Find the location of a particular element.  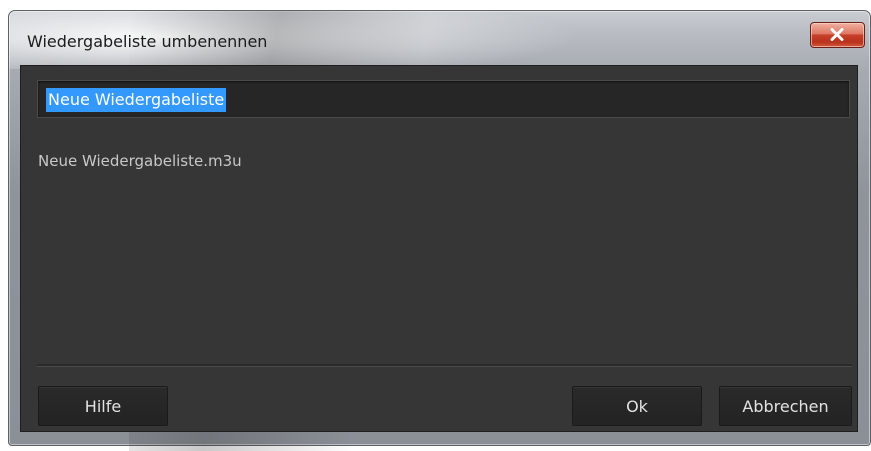

title-bar: Wiedergabeliste umbenennen is located at coordinates (439, 38).